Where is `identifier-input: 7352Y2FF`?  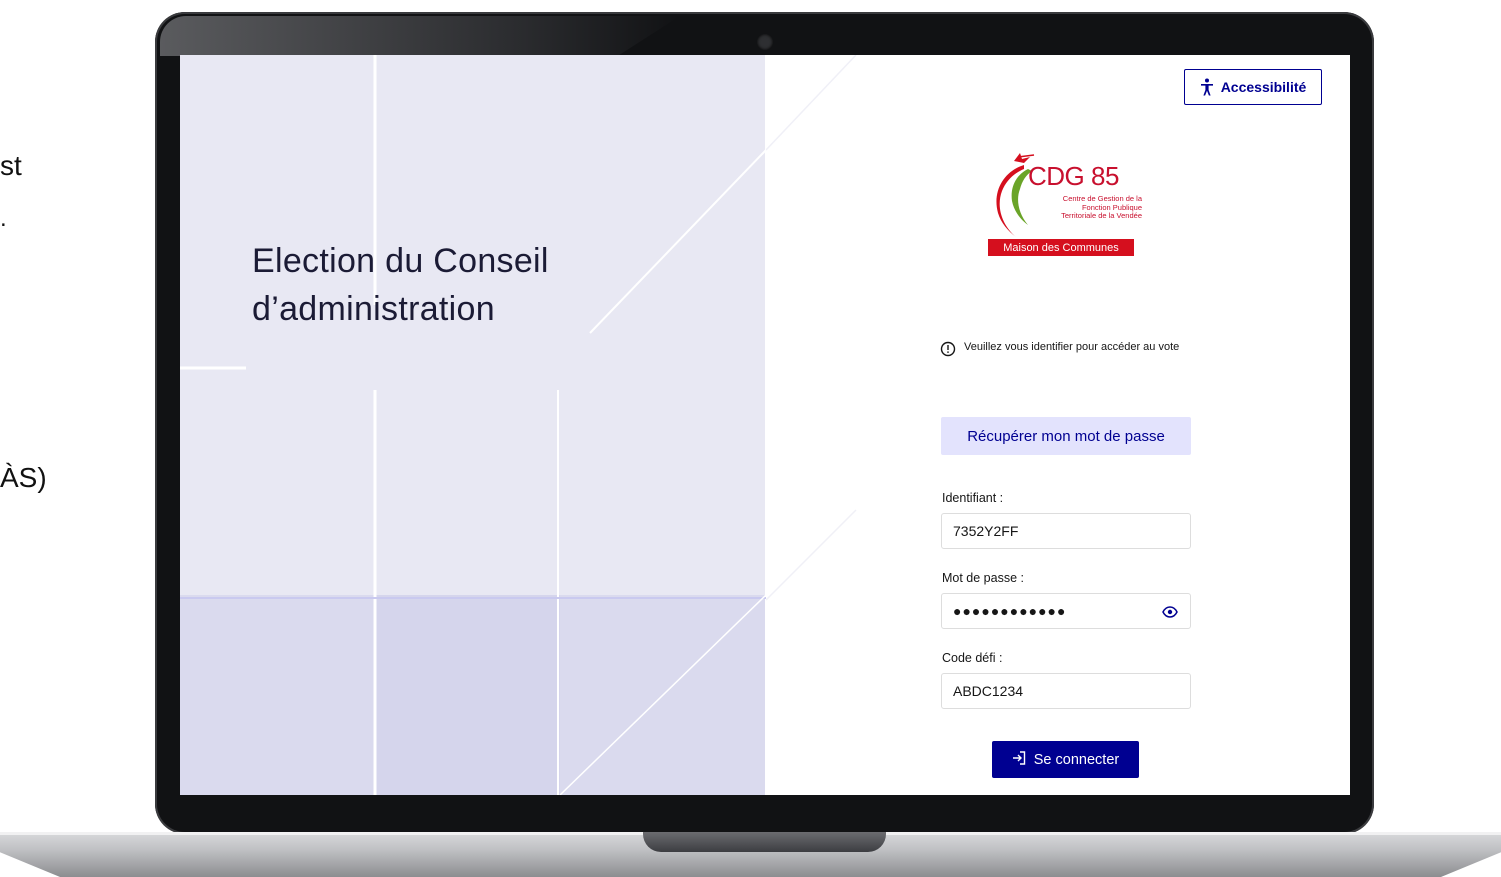
identifier-input: 7352Y2FF is located at coordinates (1066, 531).